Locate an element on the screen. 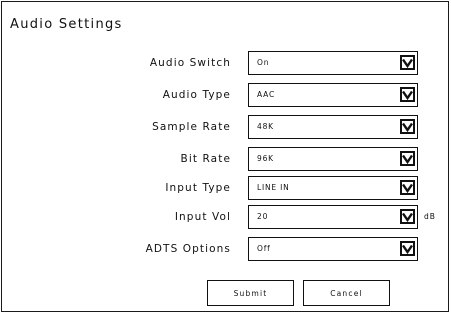 The width and height of the screenshot is (451, 314). cancel-button: Cancel is located at coordinates (346, 293).